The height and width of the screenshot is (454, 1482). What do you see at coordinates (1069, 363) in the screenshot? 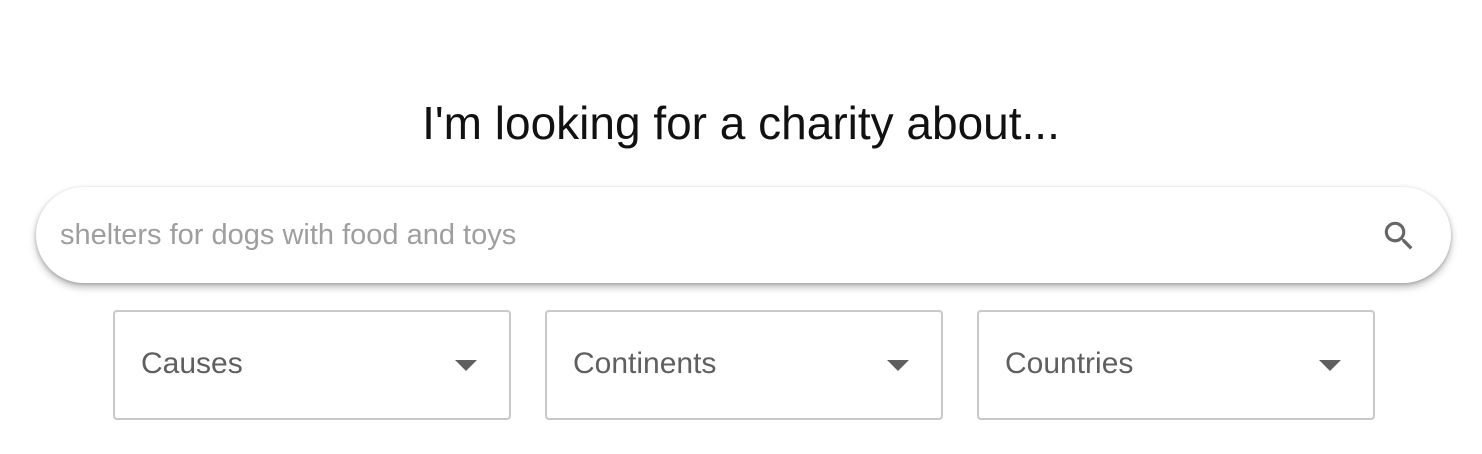
I see `countries-dropdown-label: Countries` at bounding box center [1069, 363].